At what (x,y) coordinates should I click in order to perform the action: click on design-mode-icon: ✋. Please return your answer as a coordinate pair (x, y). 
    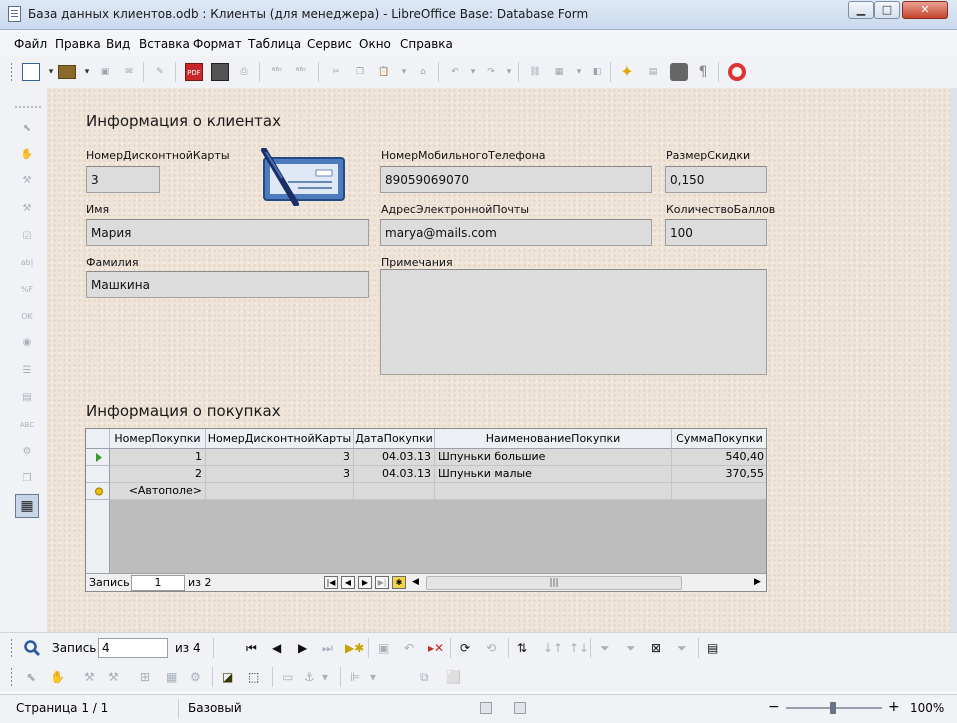
    Looking at the image, I should click on (27, 155).